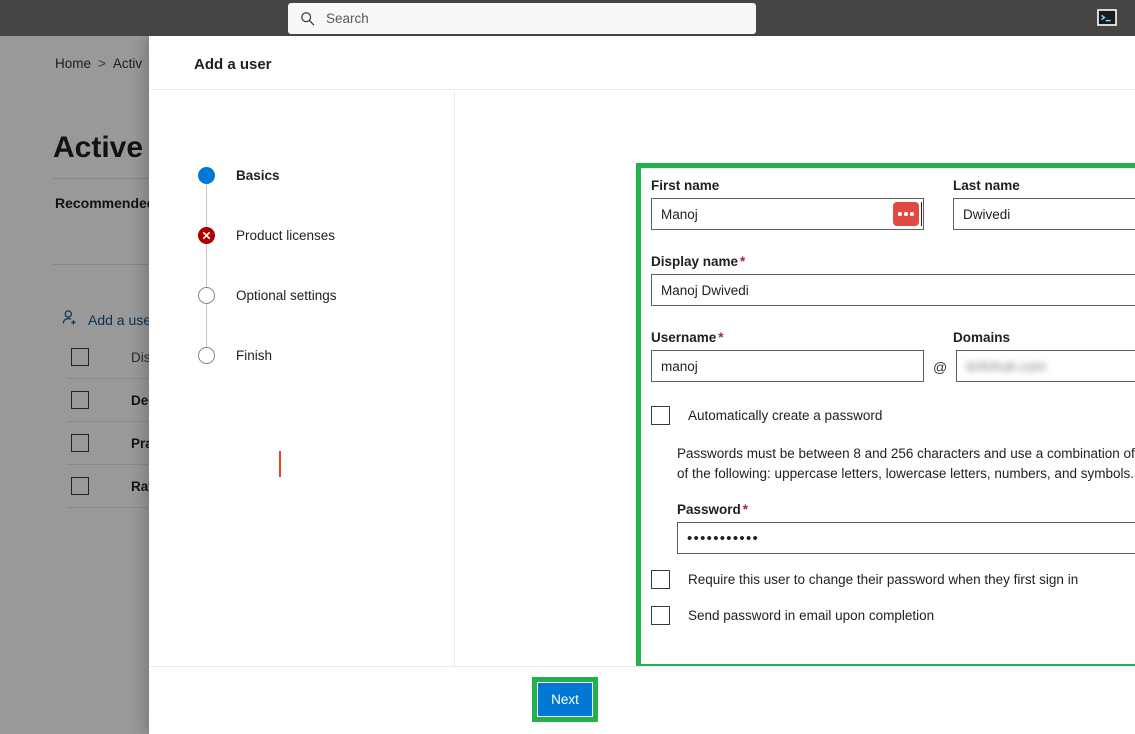 This screenshot has width=1135, height=734. I want to click on password-label-text: Password, so click(709, 509).